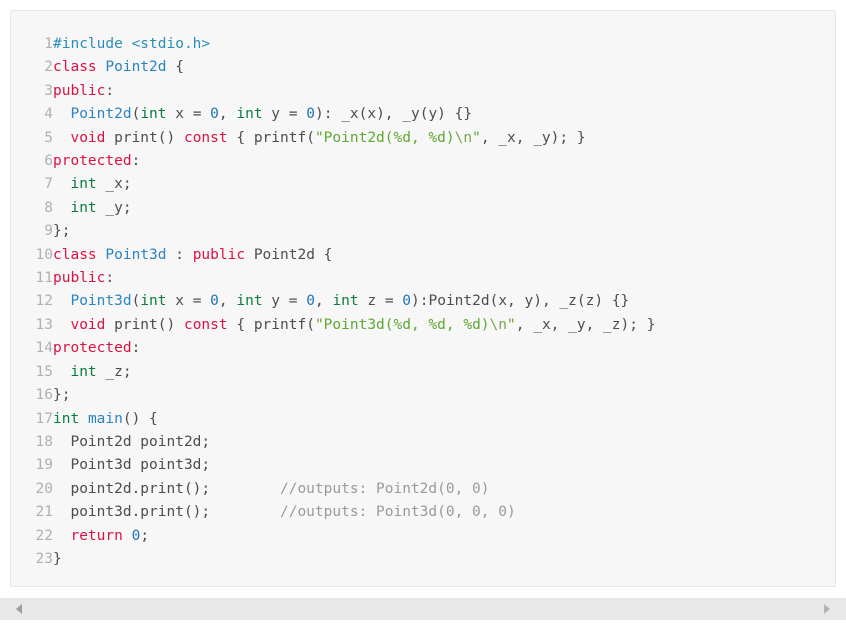  What do you see at coordinates (136, 67) in the screenshot?
I see `token-class-name: Point2d` at bounding box center [136, 67].